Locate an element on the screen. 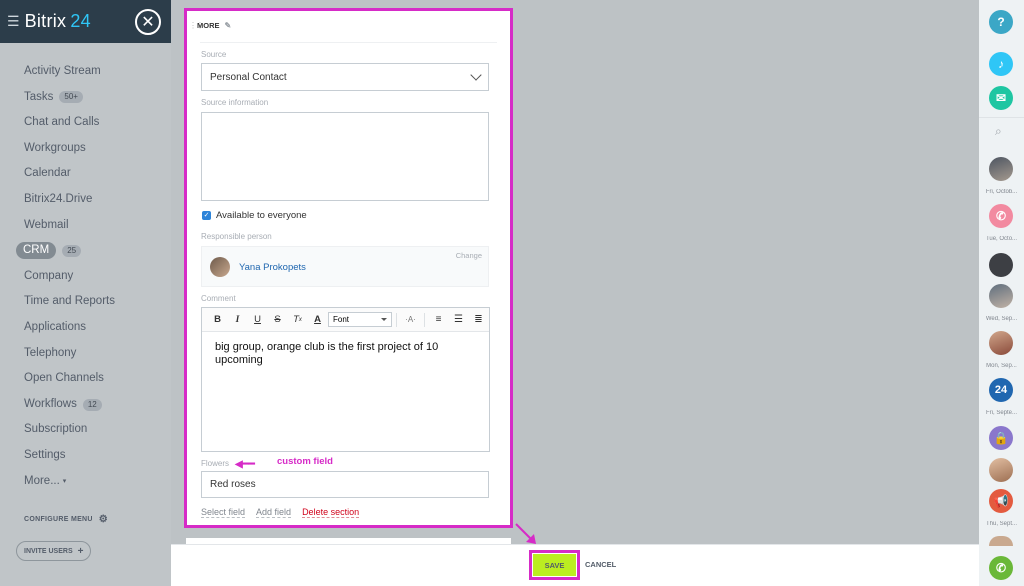  change-responsible-link: Change is located at coordinates (469, 255).